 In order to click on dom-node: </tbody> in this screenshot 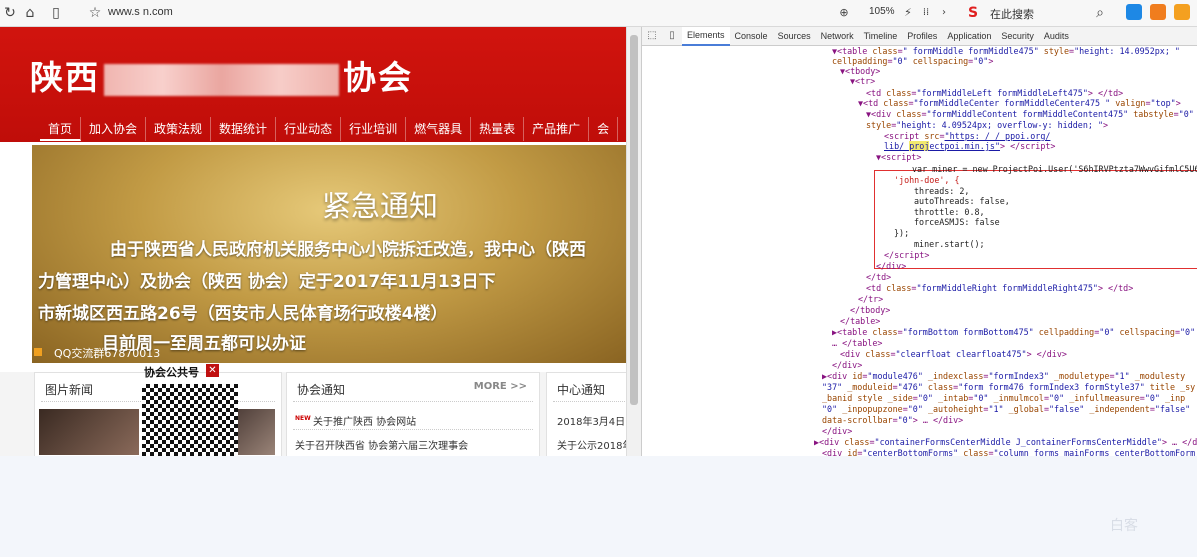, I will do `click(870, 310)`.